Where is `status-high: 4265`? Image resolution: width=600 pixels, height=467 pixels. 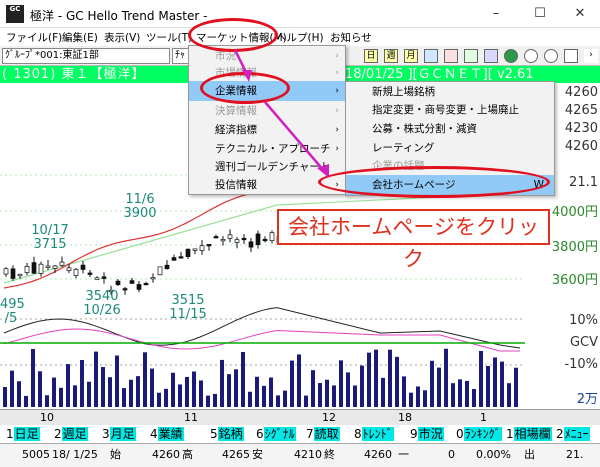 status-high: 4265 is located at coordinates (236, 454).